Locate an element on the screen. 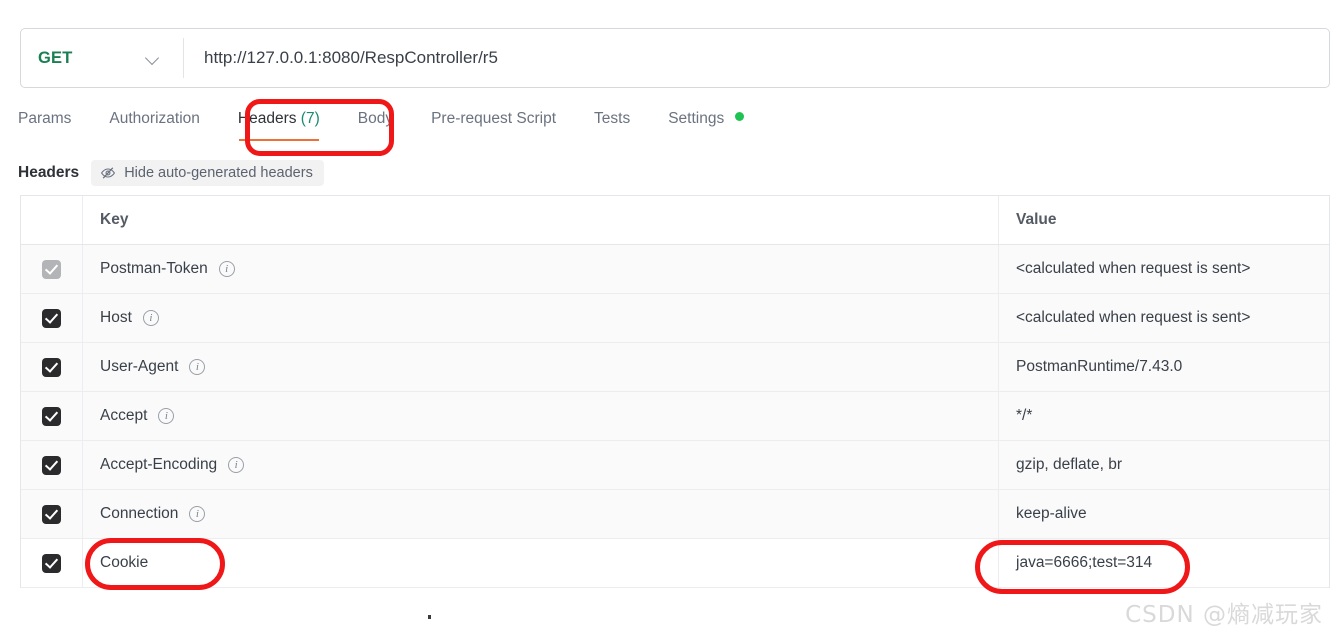 The image size is (1337, 633). row-value-cell: gzip, deflate, br is located at coordinates (1164, 465).